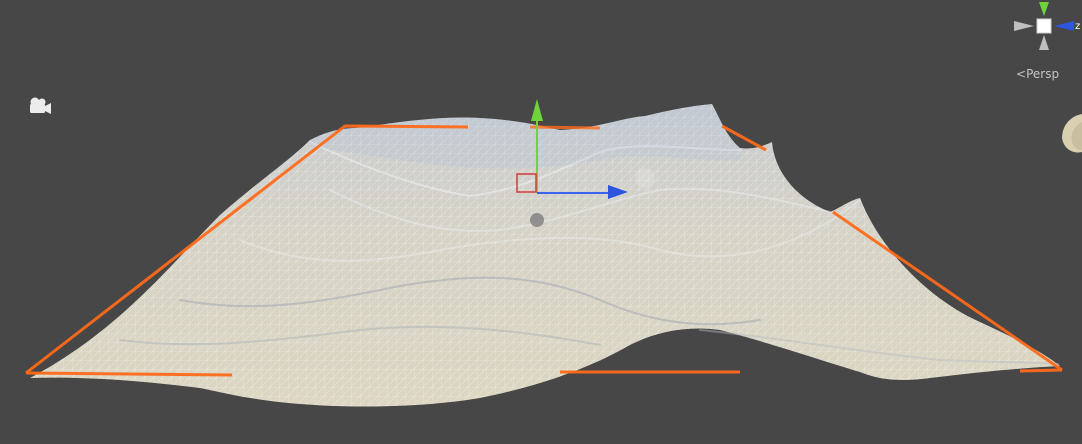 The width and height of the screenshot is (1082, 444). I want to click on projection-label: Persp, so click(1043, 74).